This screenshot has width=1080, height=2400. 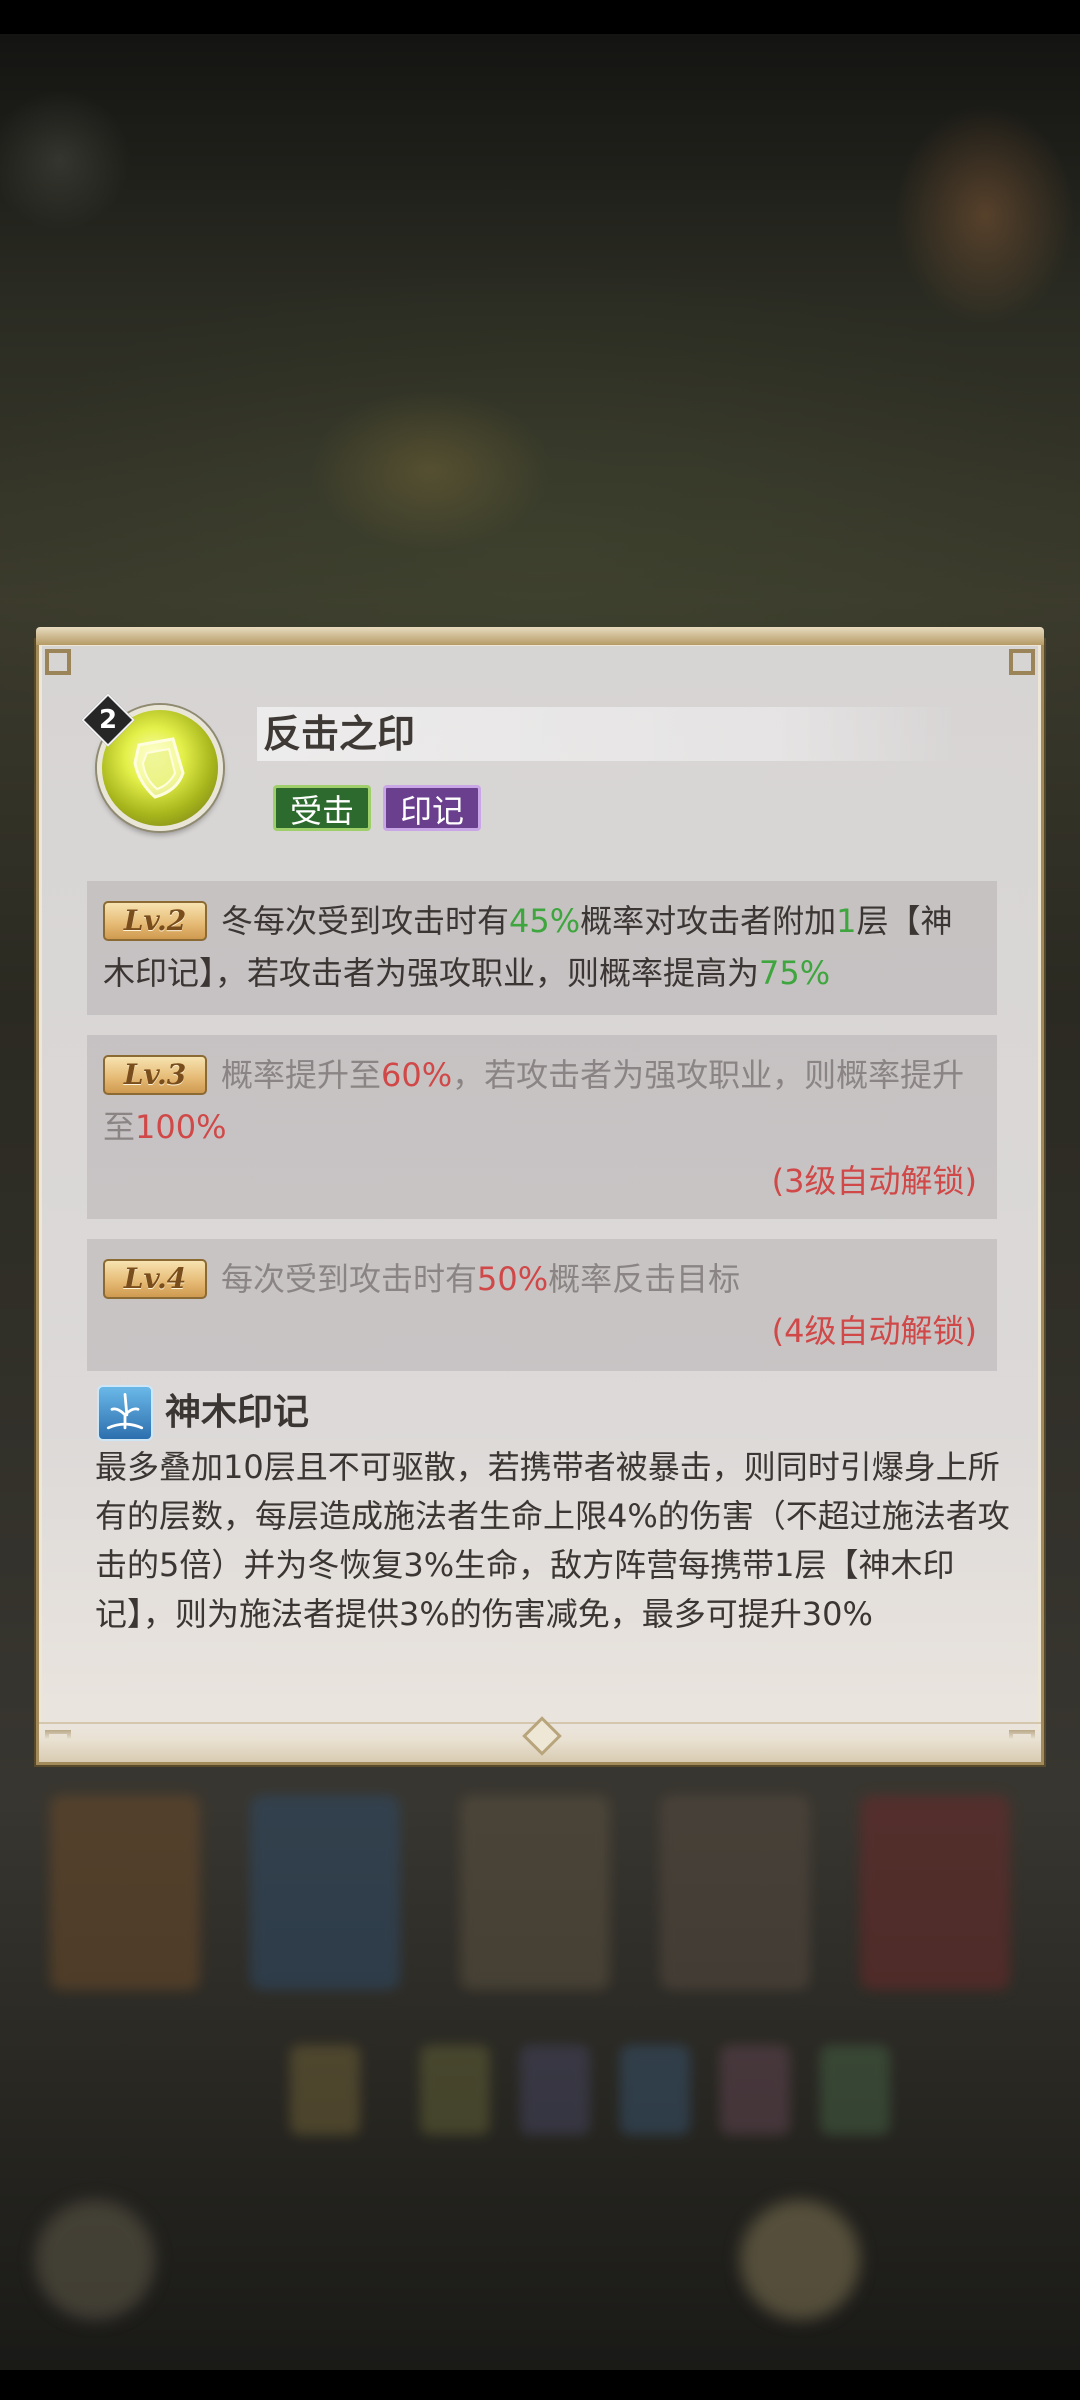 I want to click on skill-level-number: 2, so click(x=108, y=720).